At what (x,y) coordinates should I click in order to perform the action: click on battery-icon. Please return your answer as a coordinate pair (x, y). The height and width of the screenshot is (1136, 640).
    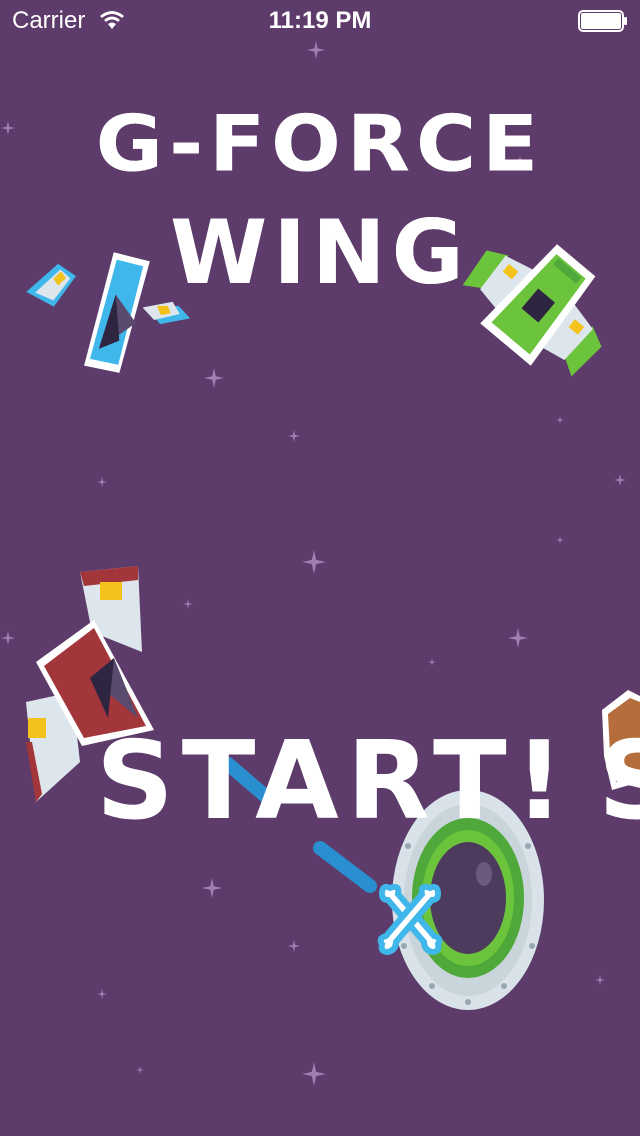
    Looking at the image, I should click on (602, 21).